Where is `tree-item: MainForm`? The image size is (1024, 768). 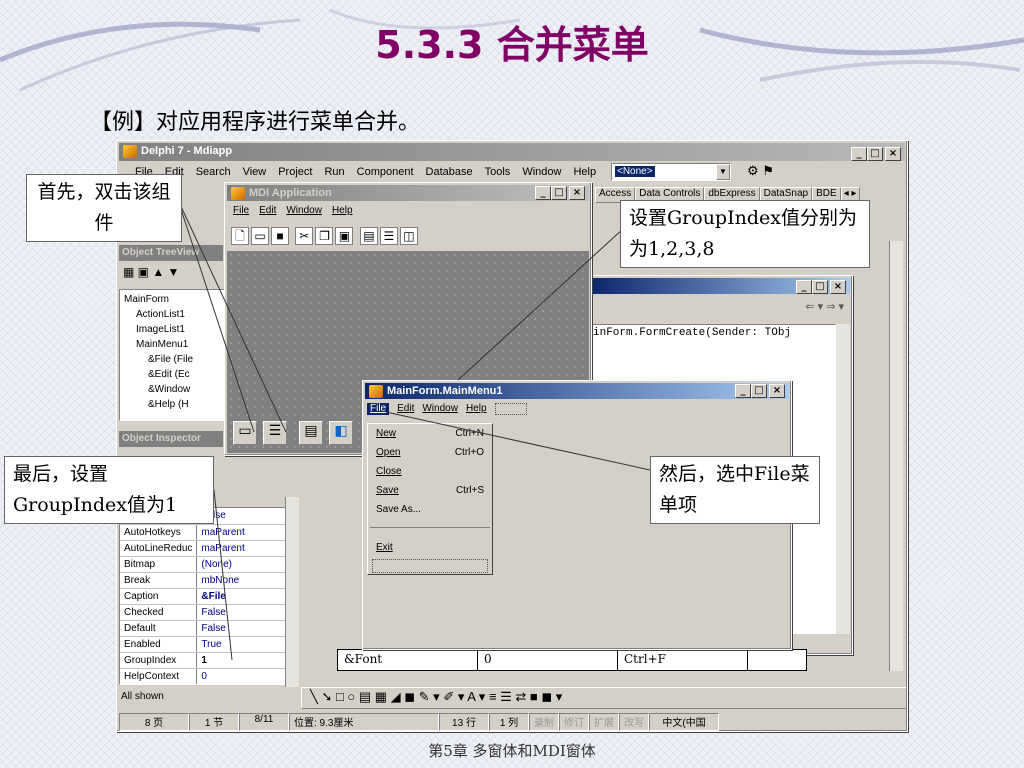
tree-item: MainForm is located at coordinates (172, 299).